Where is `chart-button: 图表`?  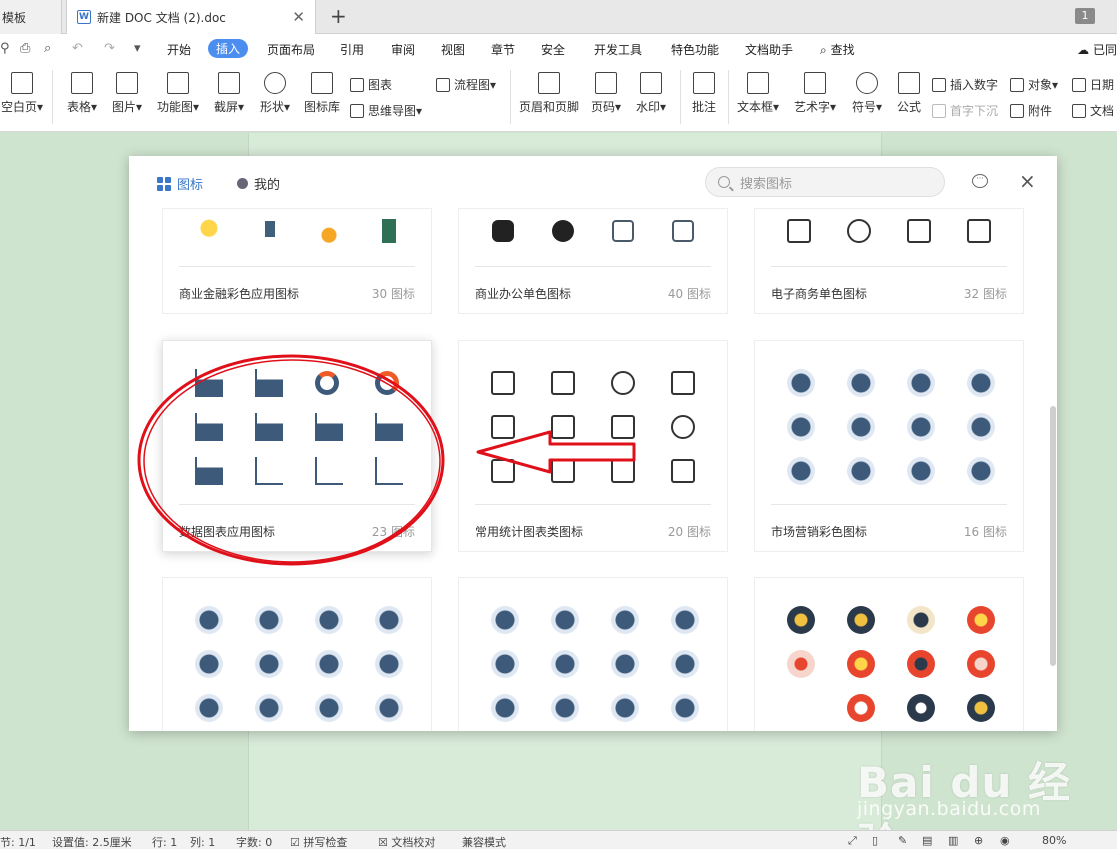 chart-button: 图表 is located at coordinates (371, 84).